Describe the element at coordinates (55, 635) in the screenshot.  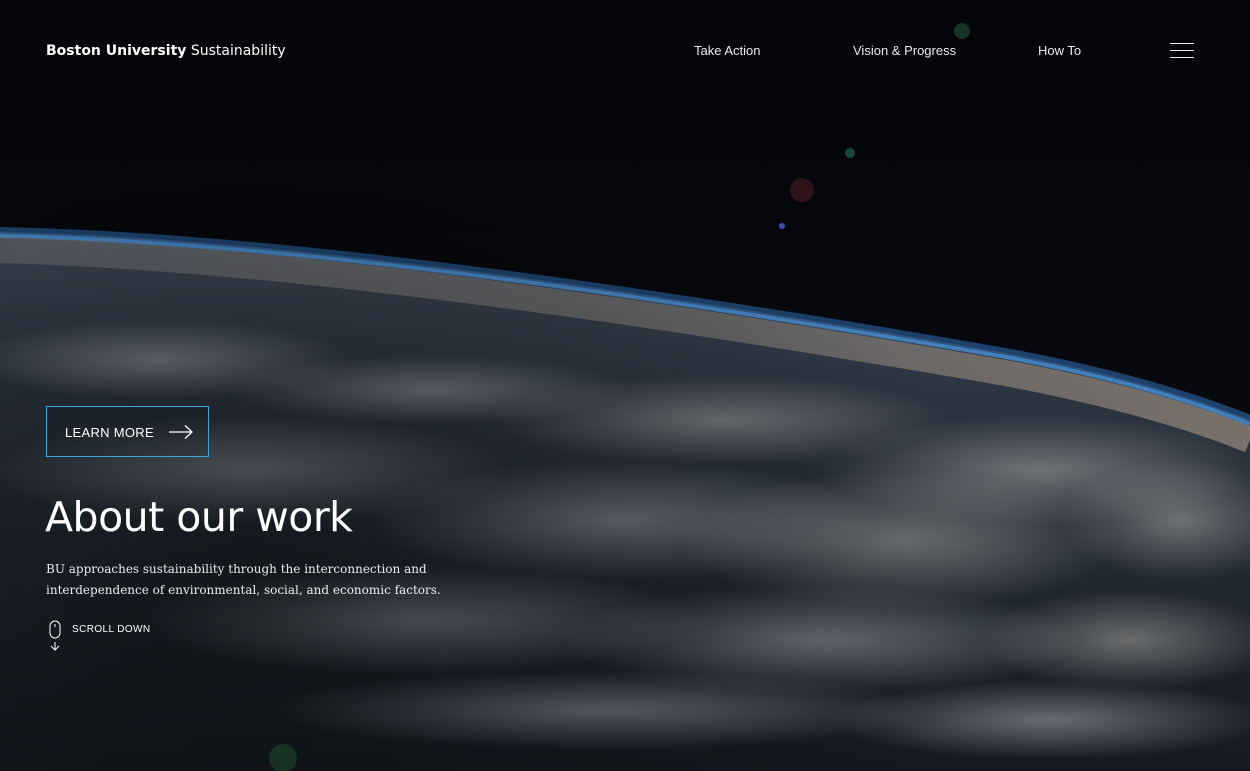
I see `mouse-scroll-icon` at that location.